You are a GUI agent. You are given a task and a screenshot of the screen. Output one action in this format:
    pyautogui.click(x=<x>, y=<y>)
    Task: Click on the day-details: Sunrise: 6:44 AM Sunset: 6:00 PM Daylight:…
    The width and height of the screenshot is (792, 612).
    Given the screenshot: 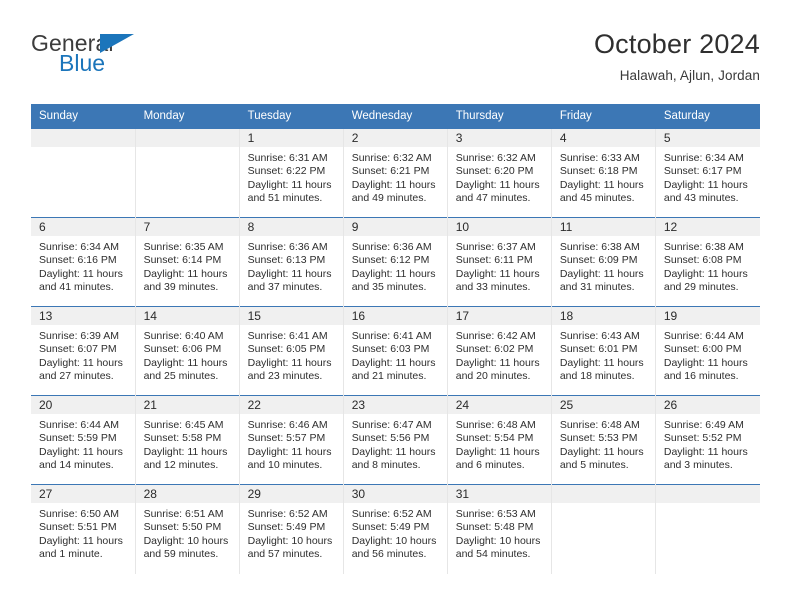 What is the action you would take?
    pyautogui.click(x=708, y=354)
    